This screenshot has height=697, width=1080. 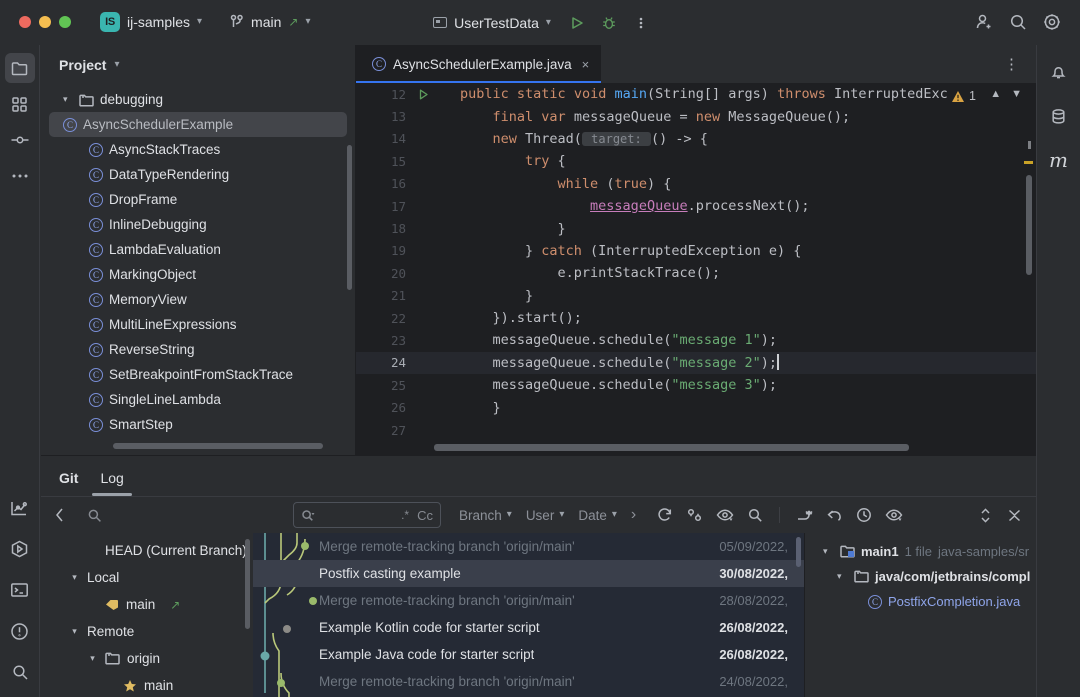 I want to click on compare-revisions-icon, so click(x=694, y=515).